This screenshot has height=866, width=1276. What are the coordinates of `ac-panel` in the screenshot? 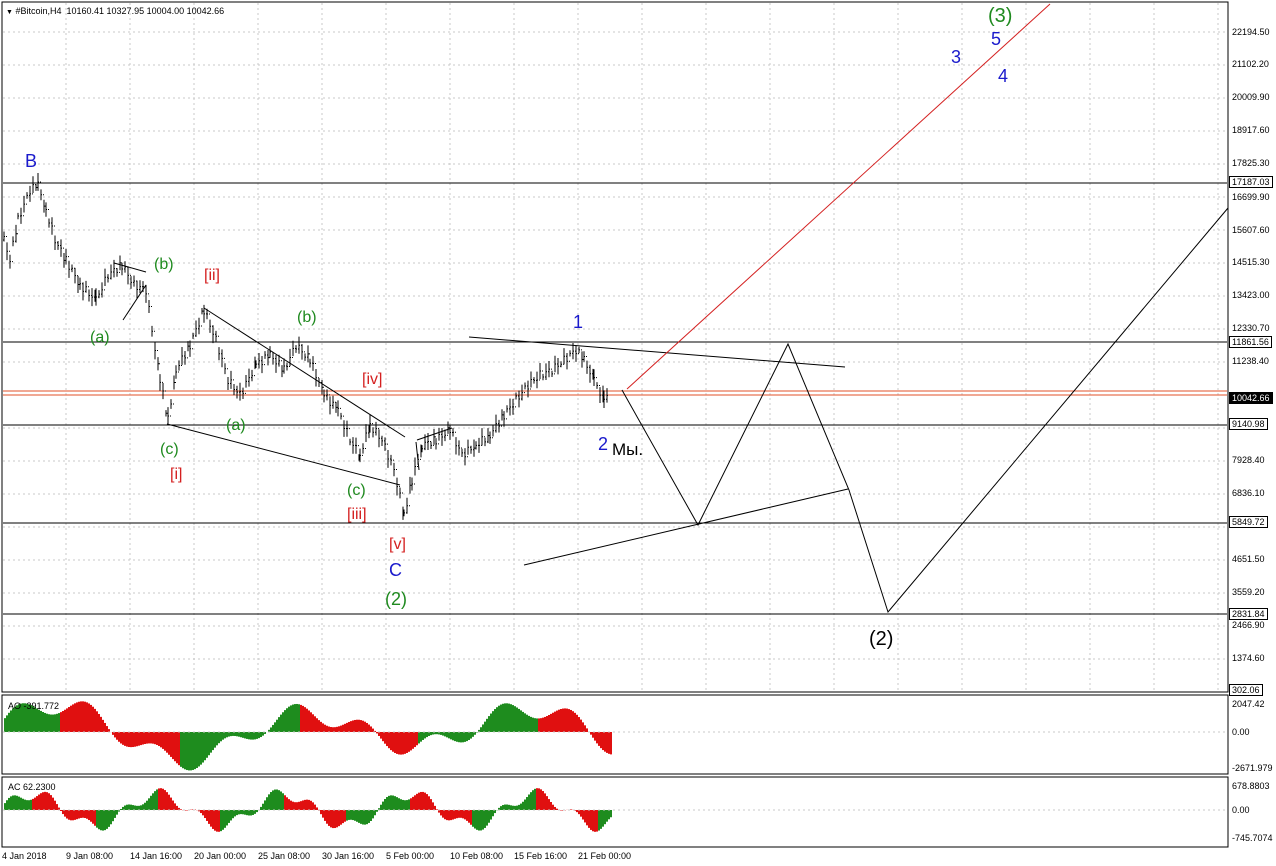 It's located at (615, 812).